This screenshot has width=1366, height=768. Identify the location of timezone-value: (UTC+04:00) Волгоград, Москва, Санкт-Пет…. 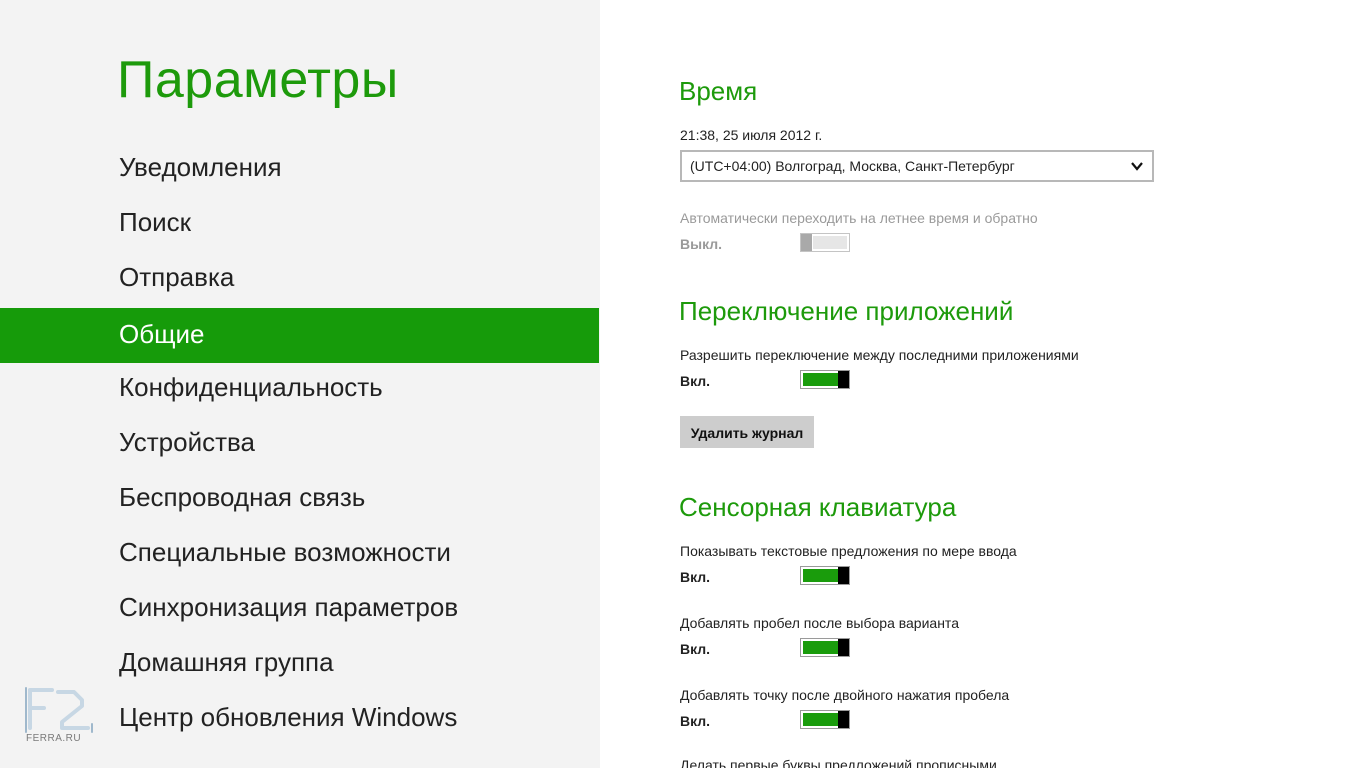
(852, 166).